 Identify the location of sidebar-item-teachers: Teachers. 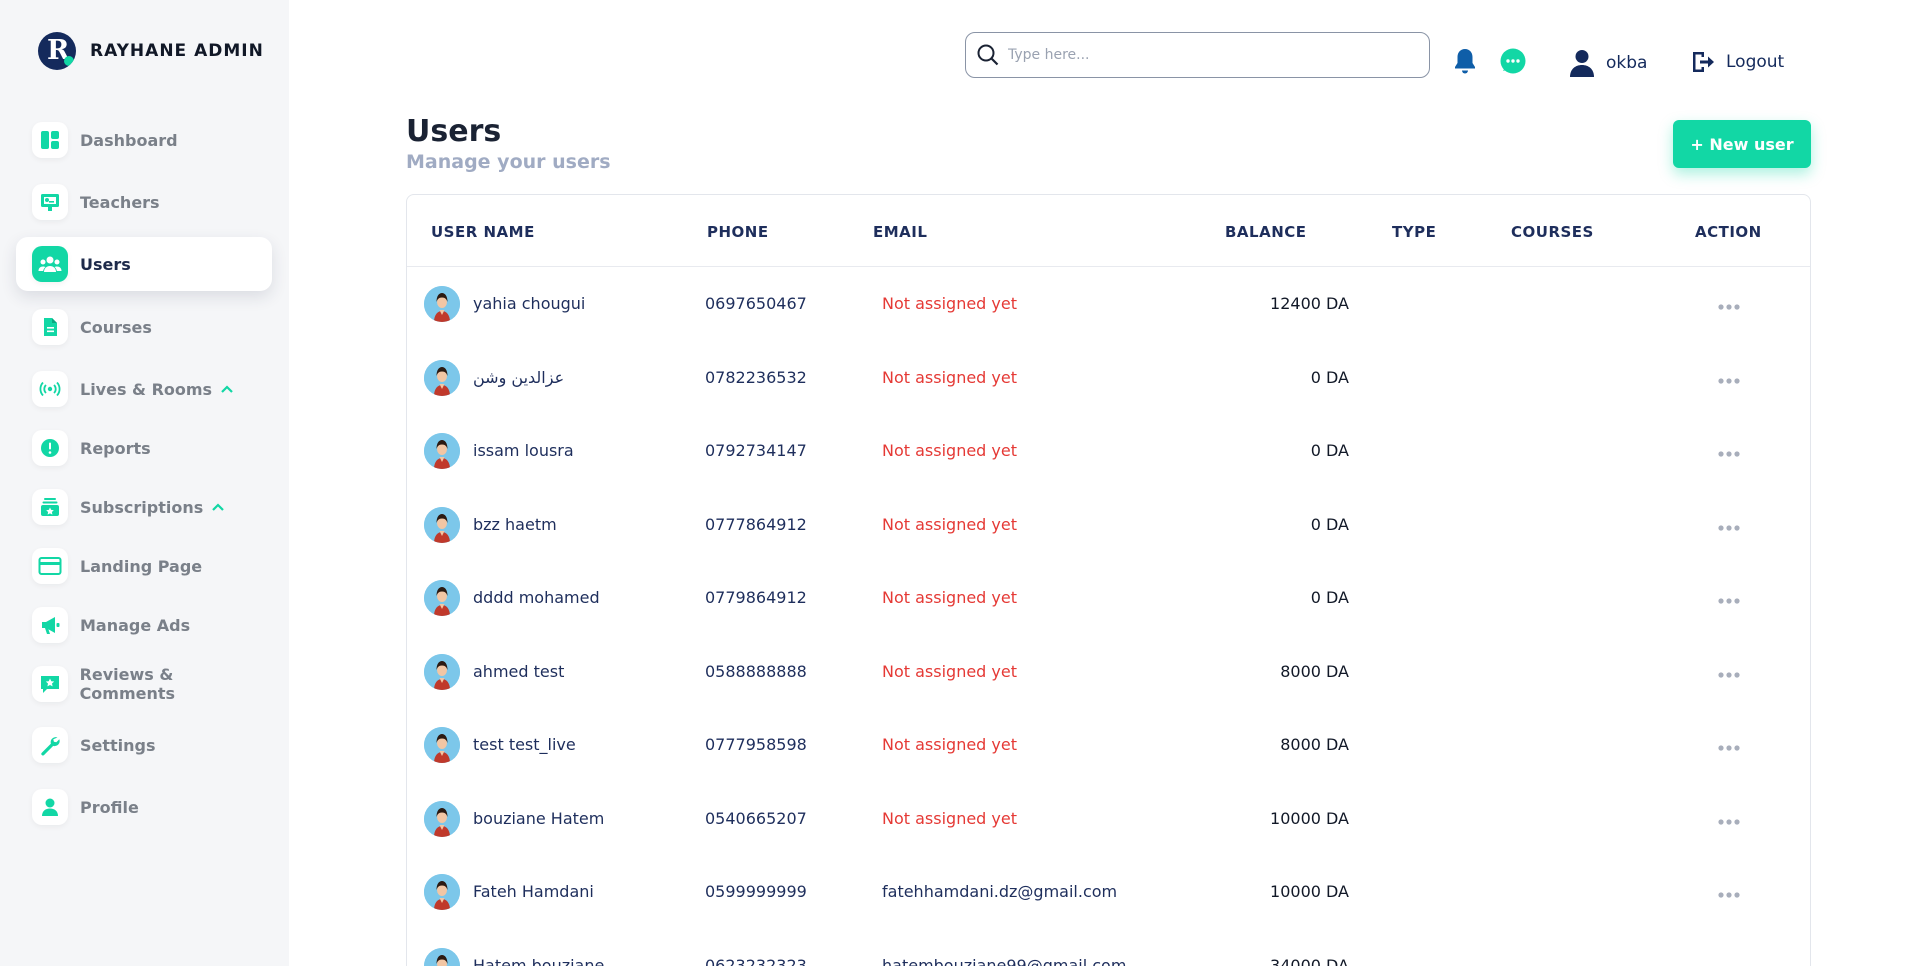
(144, 202).